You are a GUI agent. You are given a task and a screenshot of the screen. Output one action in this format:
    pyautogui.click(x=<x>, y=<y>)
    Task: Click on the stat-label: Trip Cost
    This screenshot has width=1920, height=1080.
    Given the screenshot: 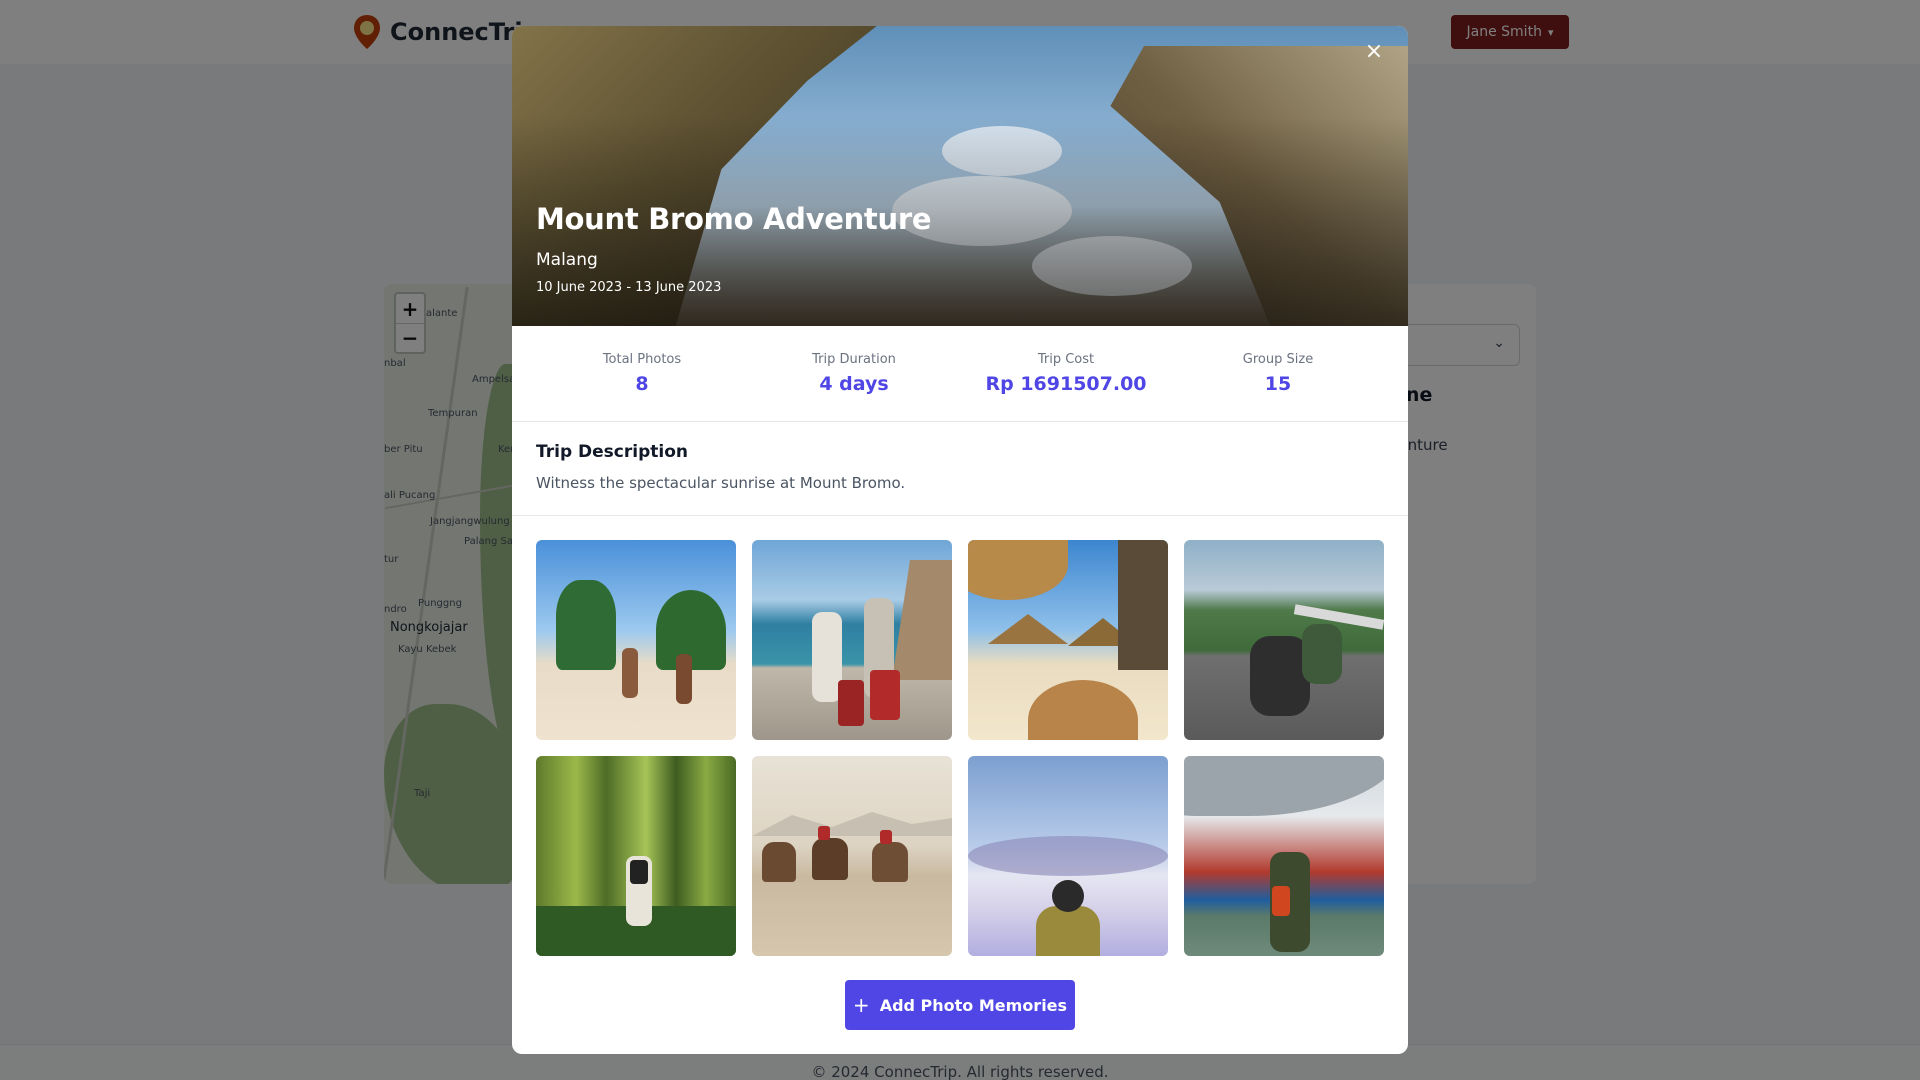 What is the action you would take?
    pyautogui.click(x=1066, y=359)
    